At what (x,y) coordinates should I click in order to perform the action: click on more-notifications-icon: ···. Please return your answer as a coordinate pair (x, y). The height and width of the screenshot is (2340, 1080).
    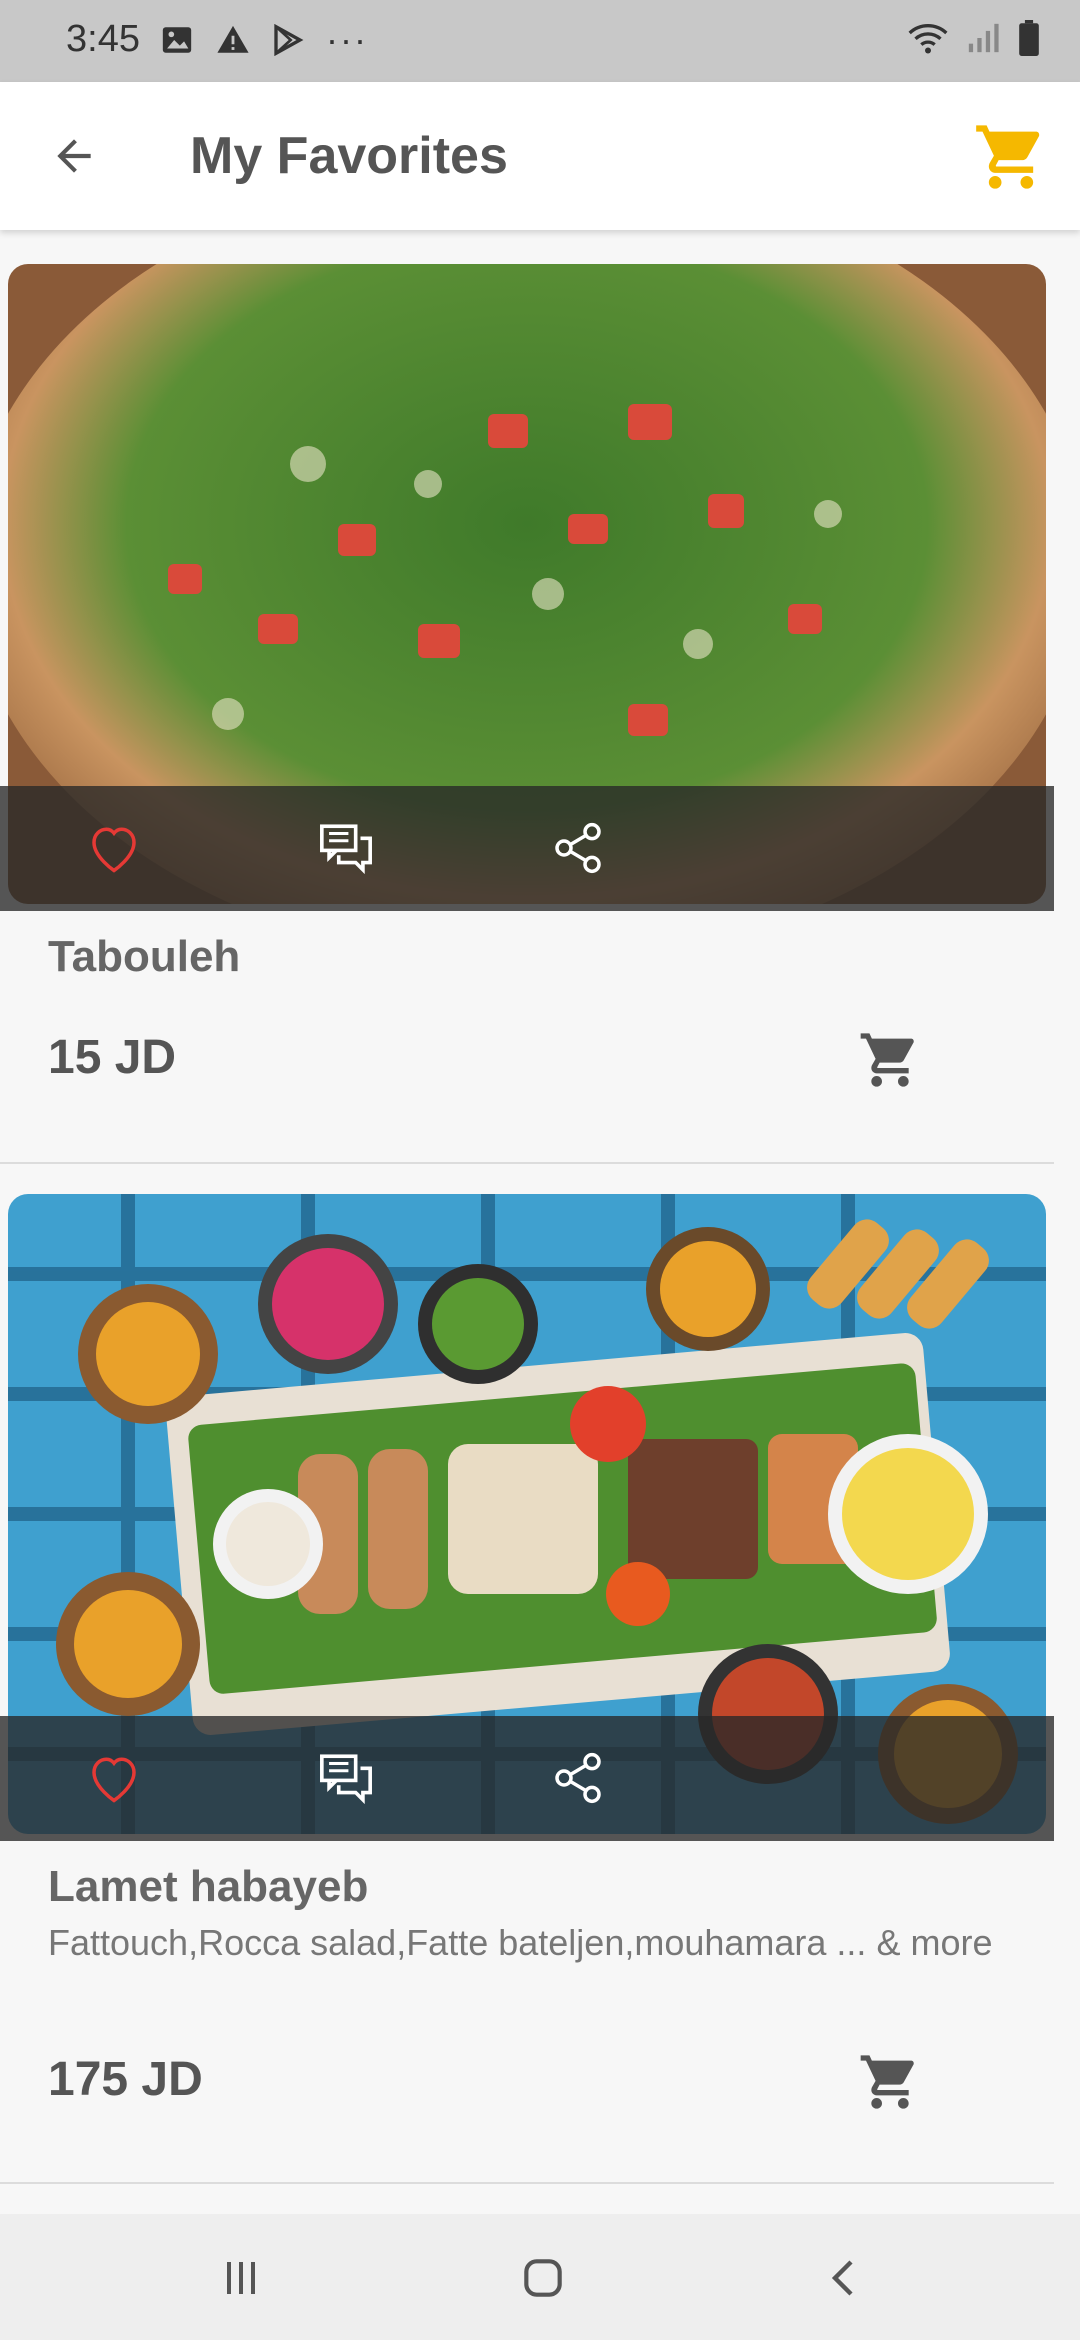
    Looking at the image, I should click on (347, 39).